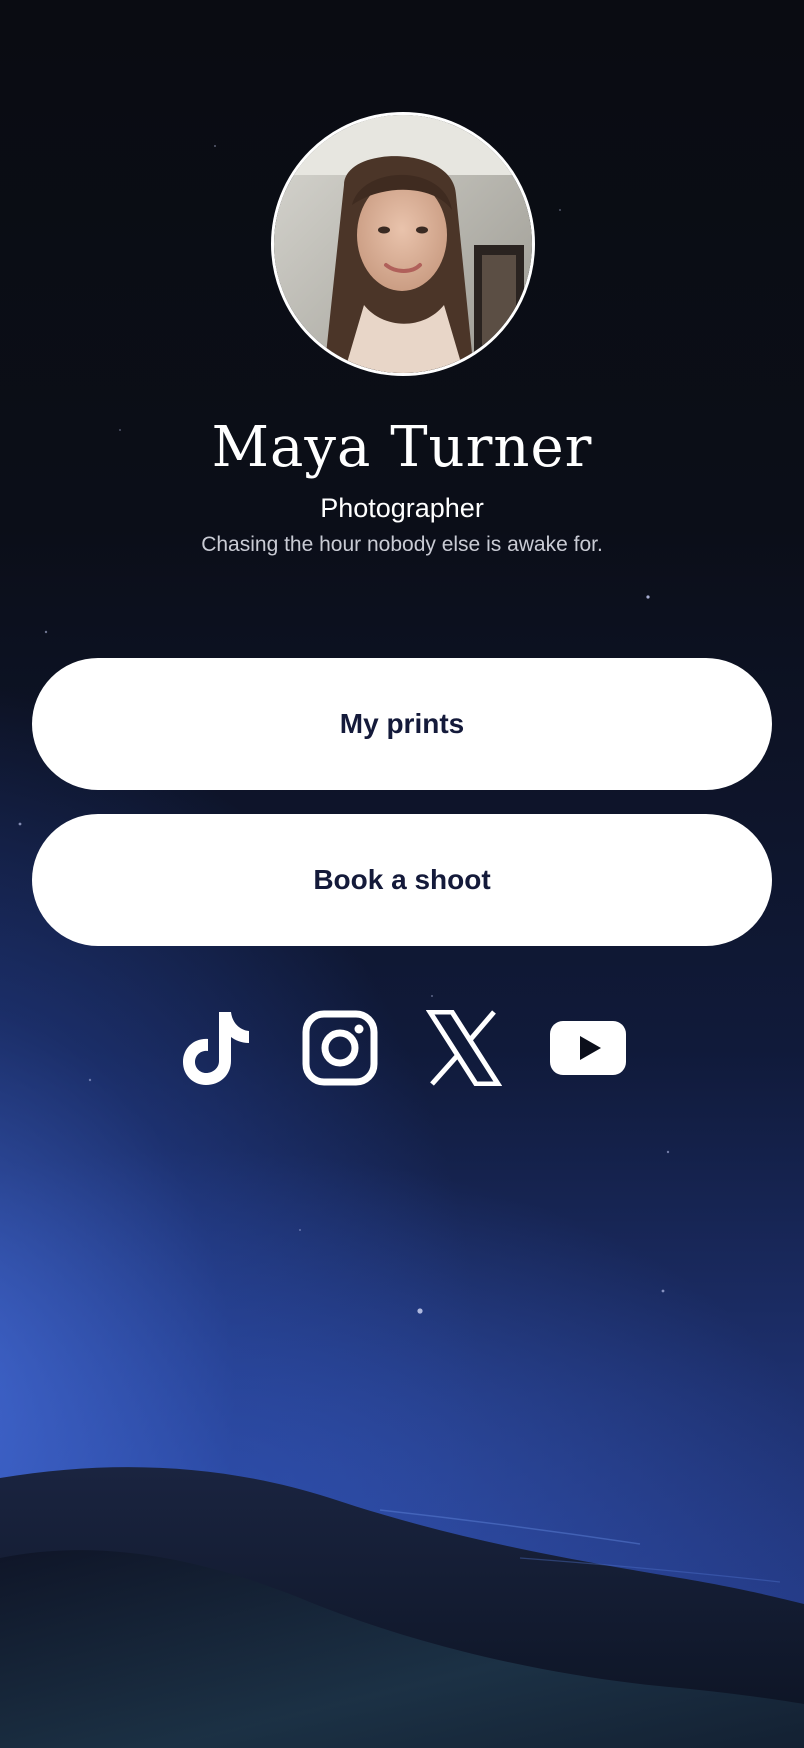  I want to click on social-links, so click(402, 1048).